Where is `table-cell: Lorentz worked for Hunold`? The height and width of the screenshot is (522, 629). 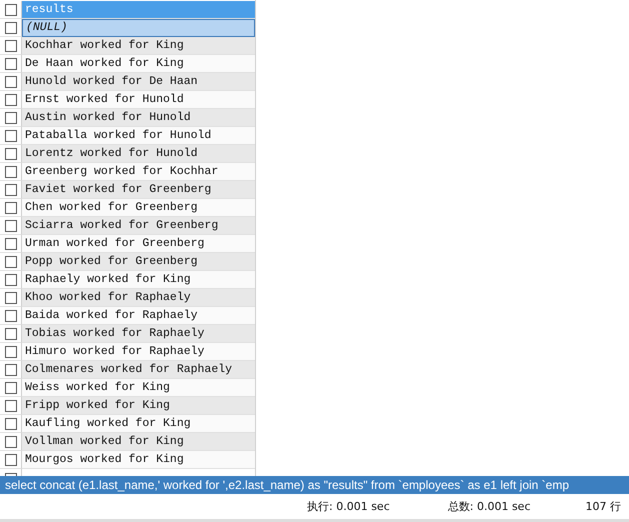
table-cell: Lorentz worked for Hunold is located at coordinates (138, 154).